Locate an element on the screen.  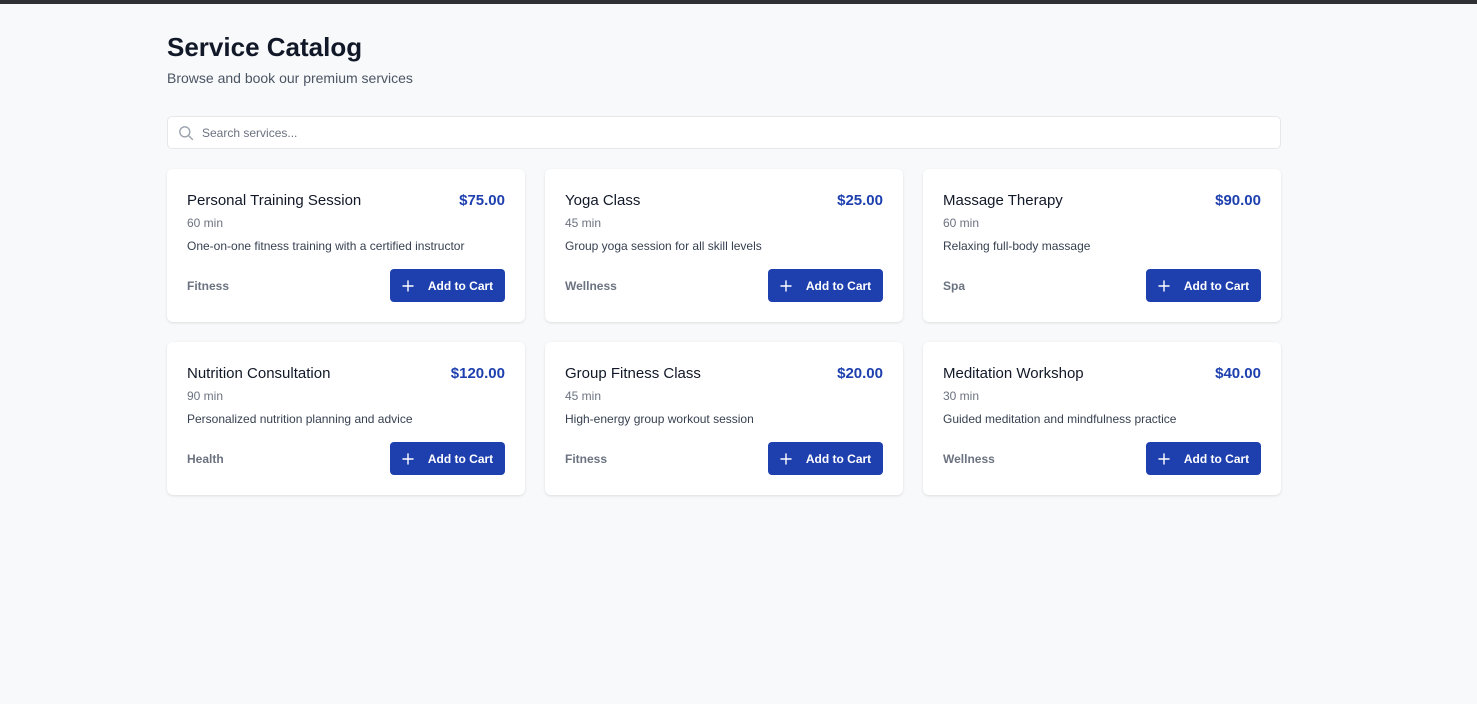
service-duration: 90 min is located at coordinates (205, 396).